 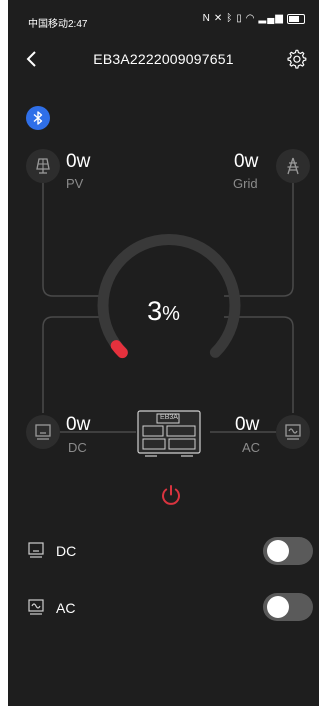 I want to click on power-tower-icon, so click(x=293, y=166).